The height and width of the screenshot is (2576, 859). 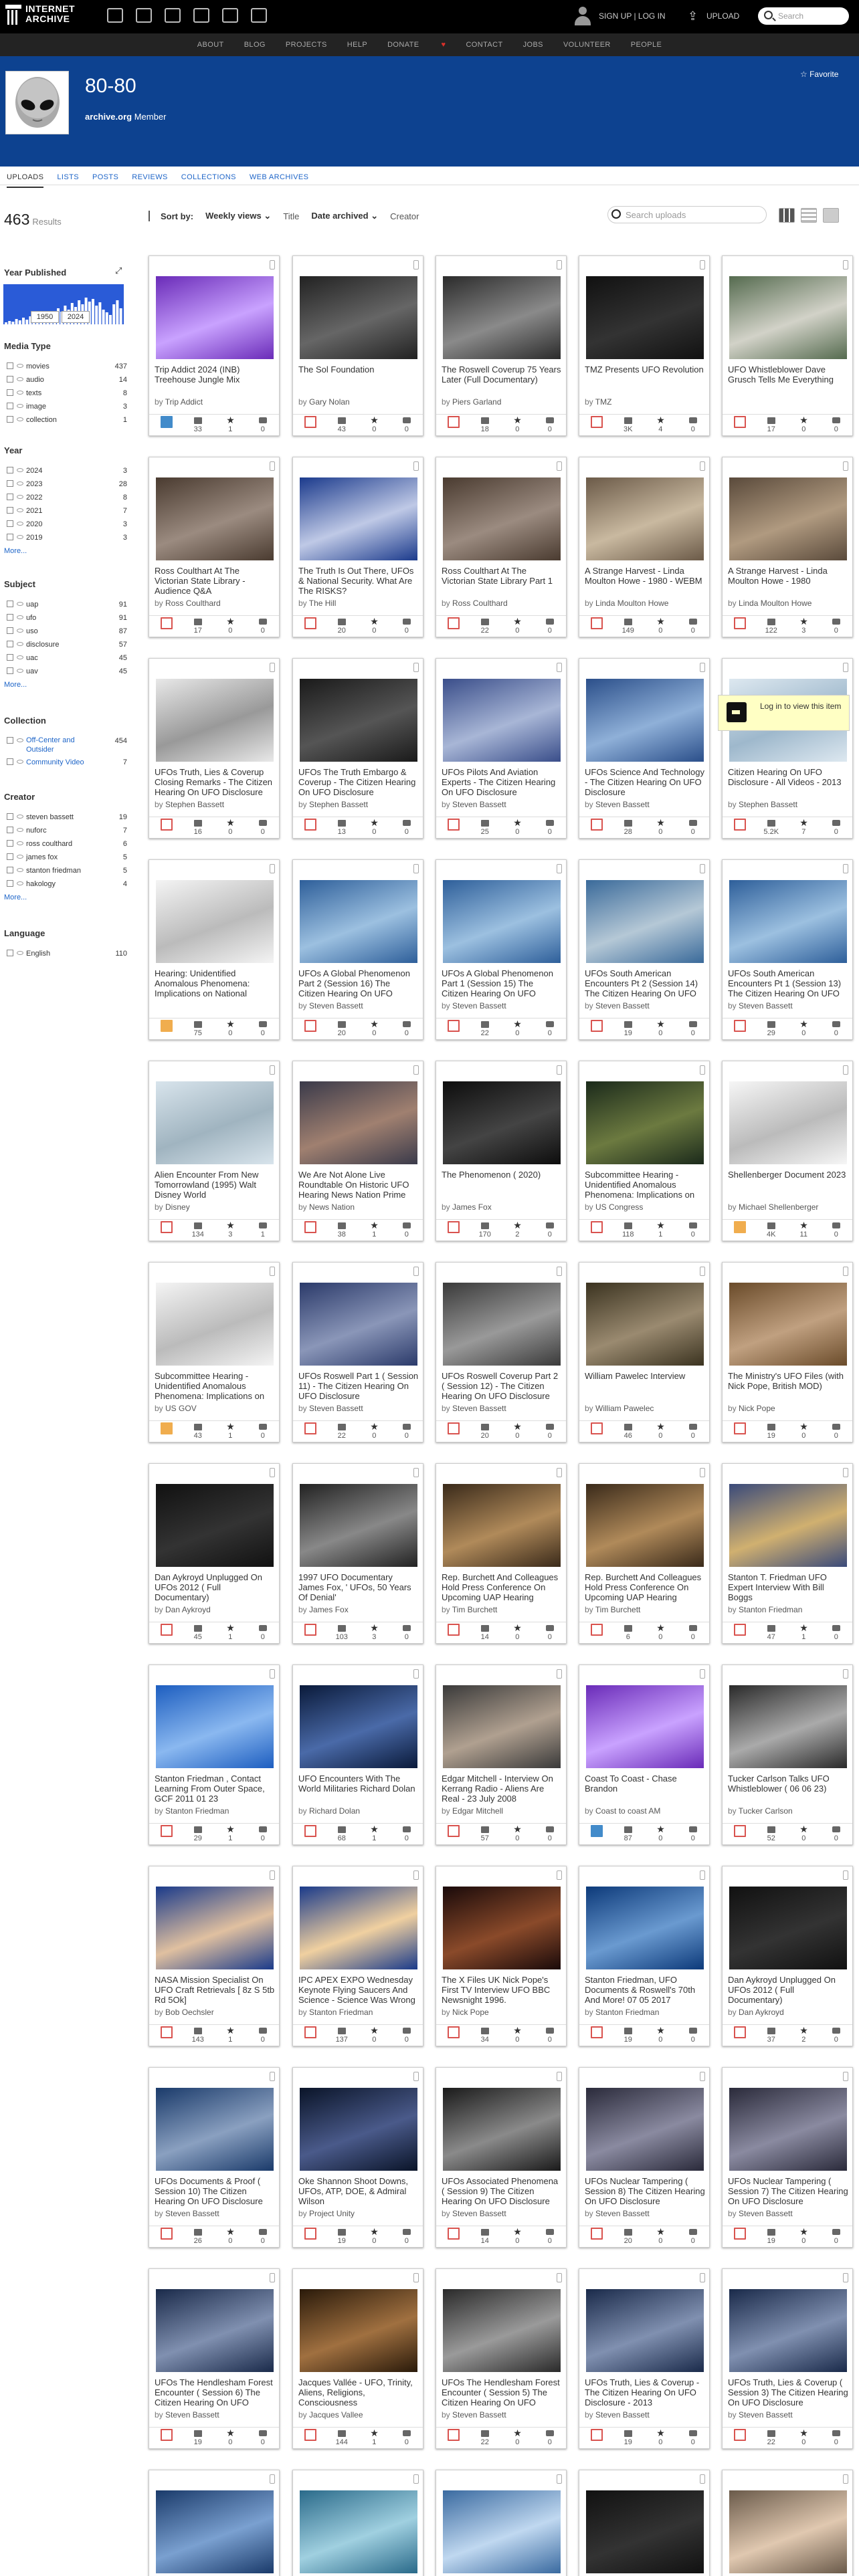 What do you see at coordinates (67, 631) in the screenshot?
I see `subject-facet-2: uso 87` at bounding box center [67, 631].